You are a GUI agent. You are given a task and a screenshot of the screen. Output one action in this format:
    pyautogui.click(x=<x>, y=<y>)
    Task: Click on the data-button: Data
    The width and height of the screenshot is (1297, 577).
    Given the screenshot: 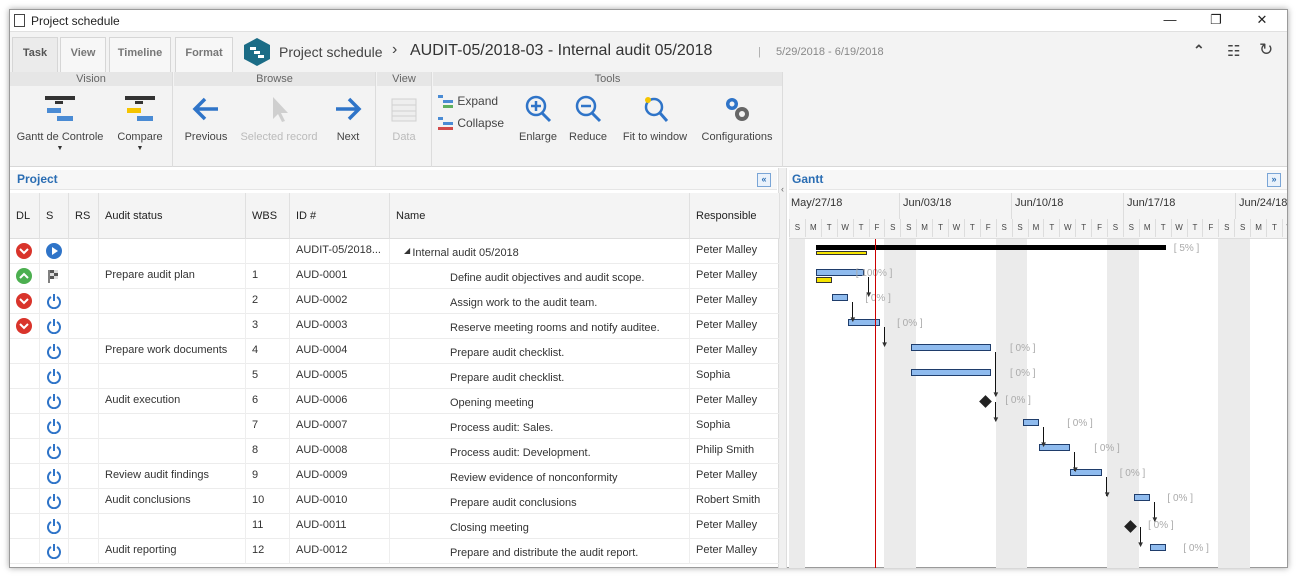 What is the action you would take?
    pyautogui.click(x=404, y=118)
    